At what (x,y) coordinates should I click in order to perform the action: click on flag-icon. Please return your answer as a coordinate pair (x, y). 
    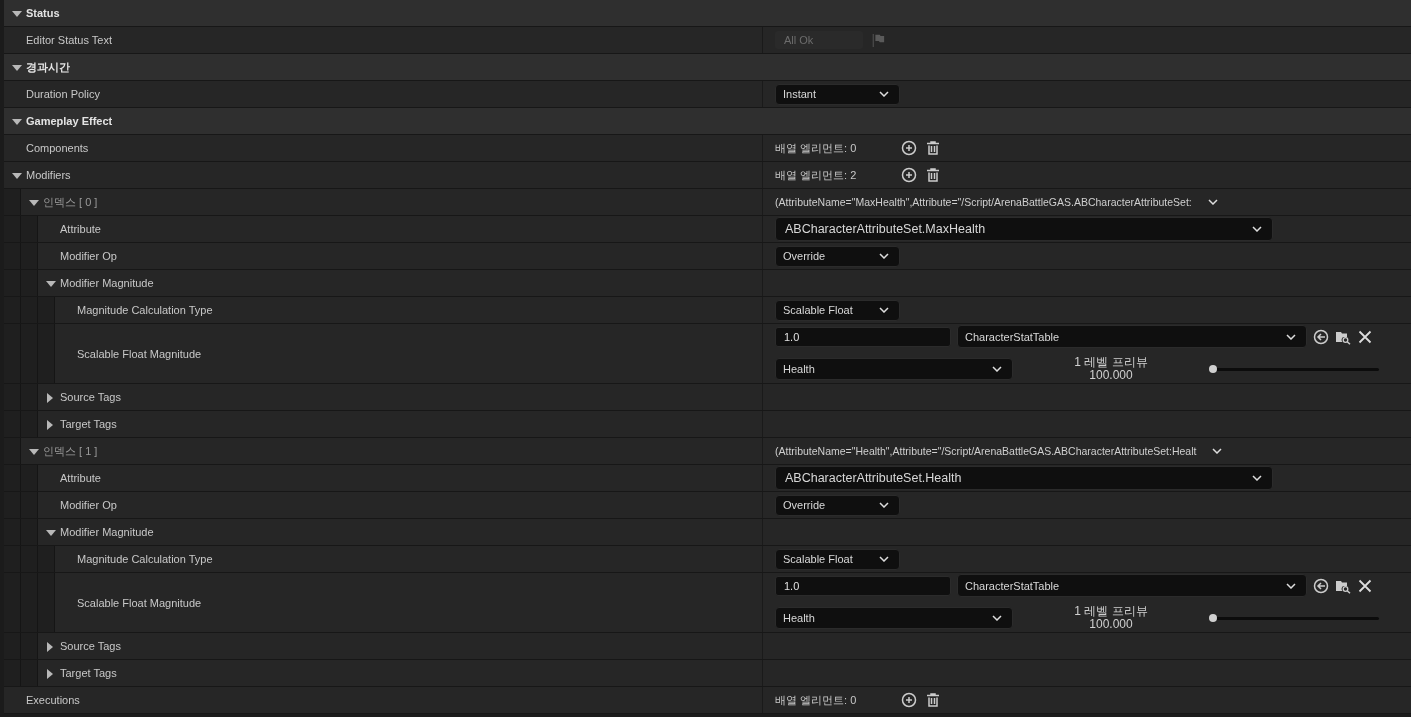
    Looking at the image, I should click on (878, 40).